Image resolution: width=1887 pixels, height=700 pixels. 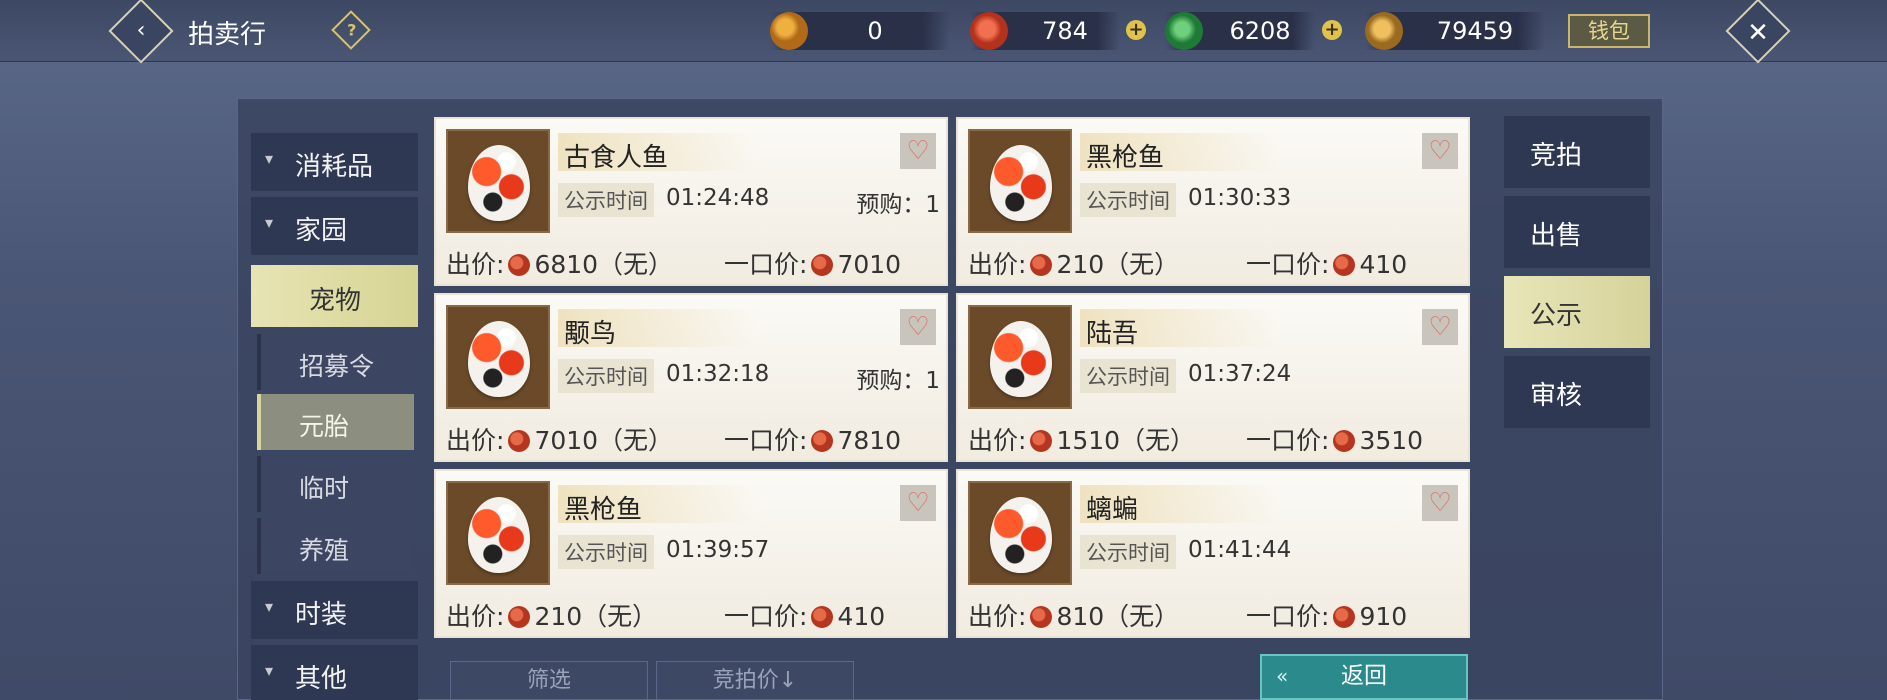 I want to click on category-fashion: ▾ 时装, so click(x=334, y=610).